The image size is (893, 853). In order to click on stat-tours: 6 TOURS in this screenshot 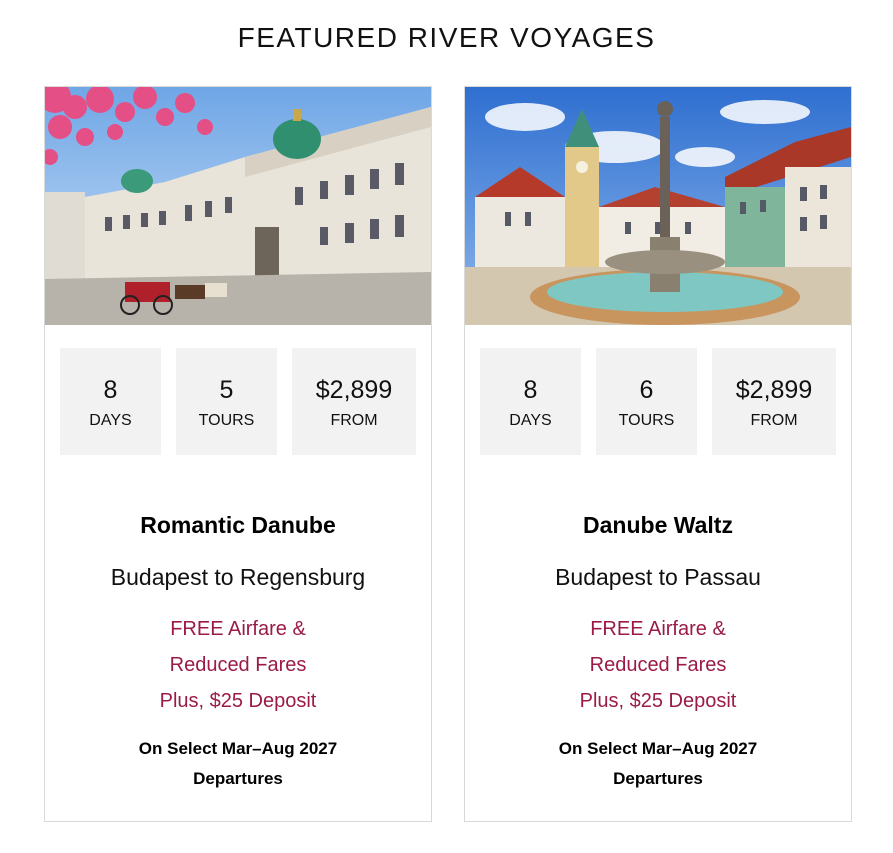, I will do `click(646, 401)`.